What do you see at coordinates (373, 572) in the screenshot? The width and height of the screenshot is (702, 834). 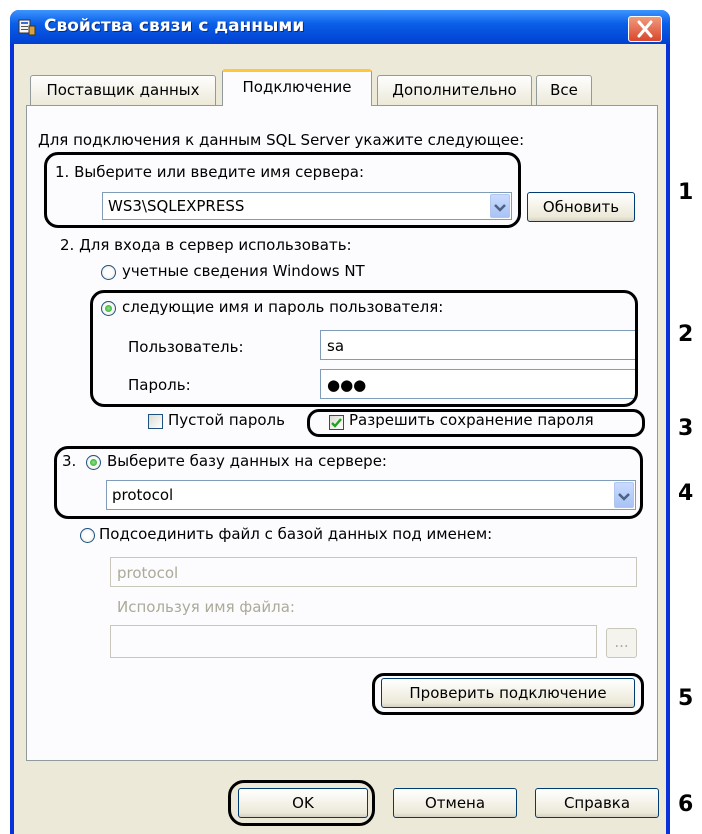 I see `attach-database-name-input: protocol` at bounding box center [373, 572].